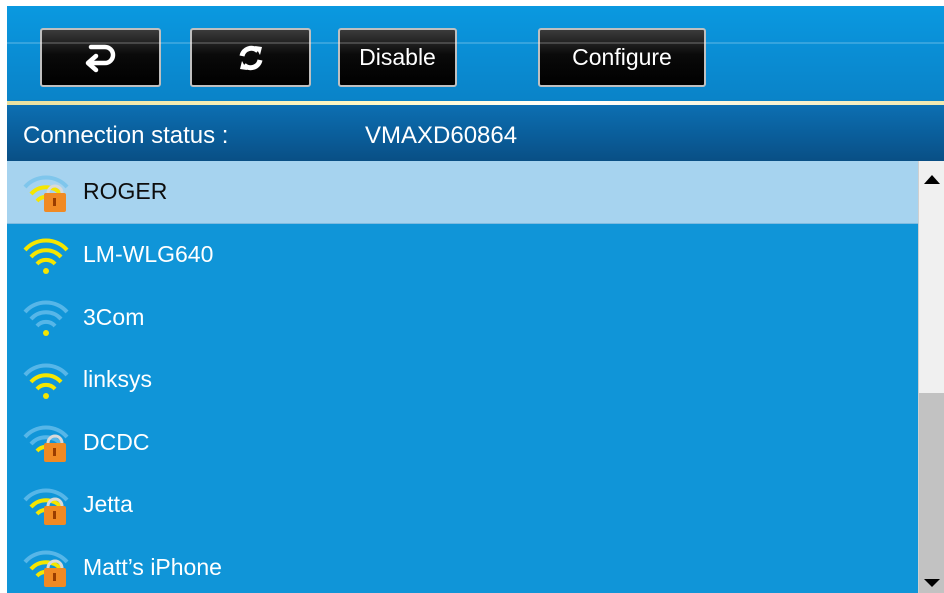 The width and height of the screenshot is (944, 593). I want to click on triangle-up-icon, so click(932, 181).